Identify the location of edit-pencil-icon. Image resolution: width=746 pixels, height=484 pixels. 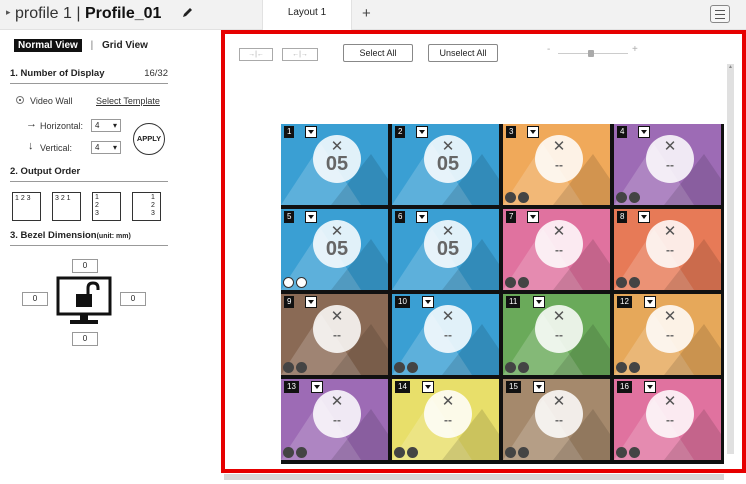
(187, 13).